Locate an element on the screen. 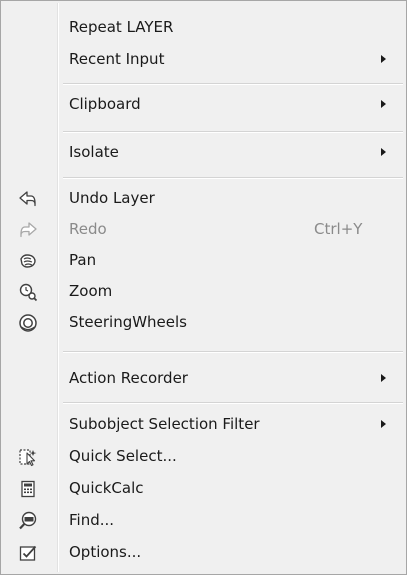 Image resolution: width=407 pixels, height=575 pixels. menu-item-label: Undo Layer is located at coordinates (112, 198).